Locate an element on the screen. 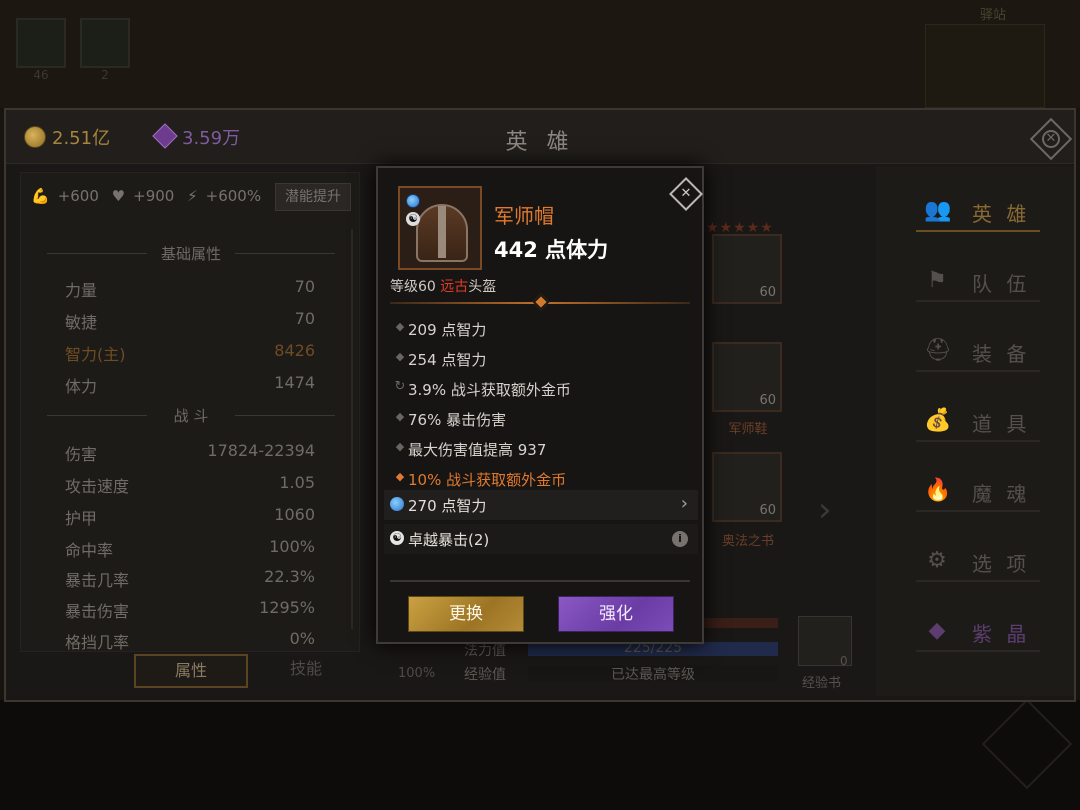  item-rarity: 远古 is located at coordinates (454, 287).